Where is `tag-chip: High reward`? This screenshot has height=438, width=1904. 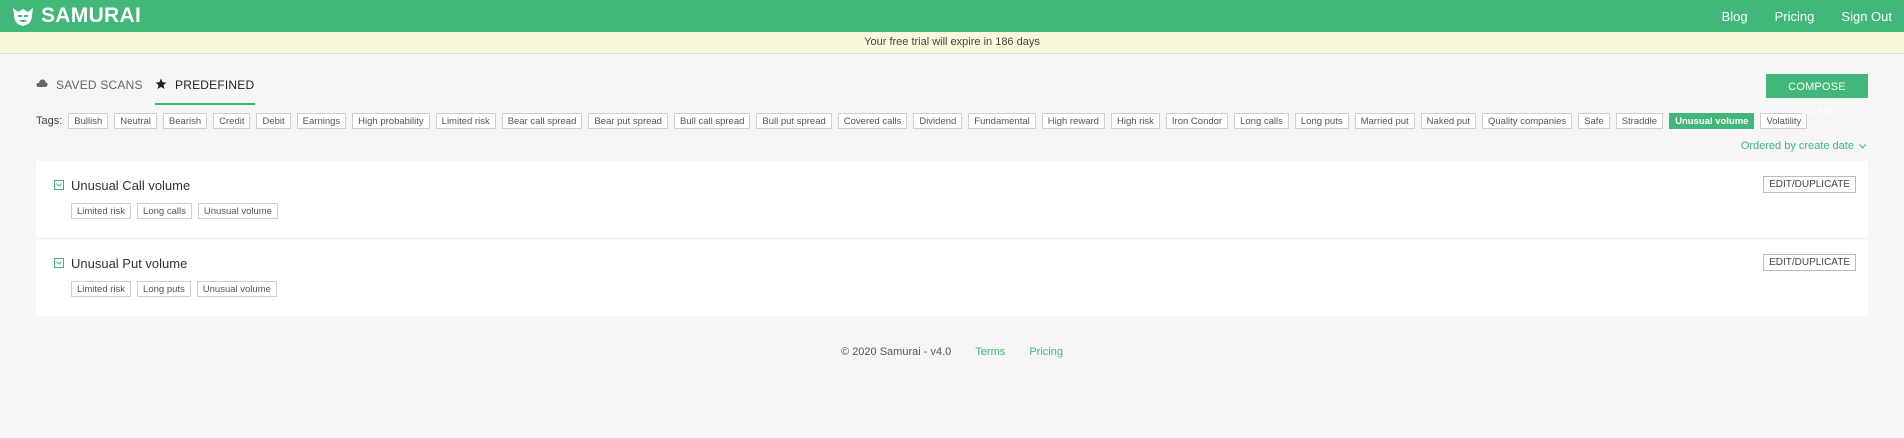 tag-chip: High reward is located at coordinates (1073, 121).